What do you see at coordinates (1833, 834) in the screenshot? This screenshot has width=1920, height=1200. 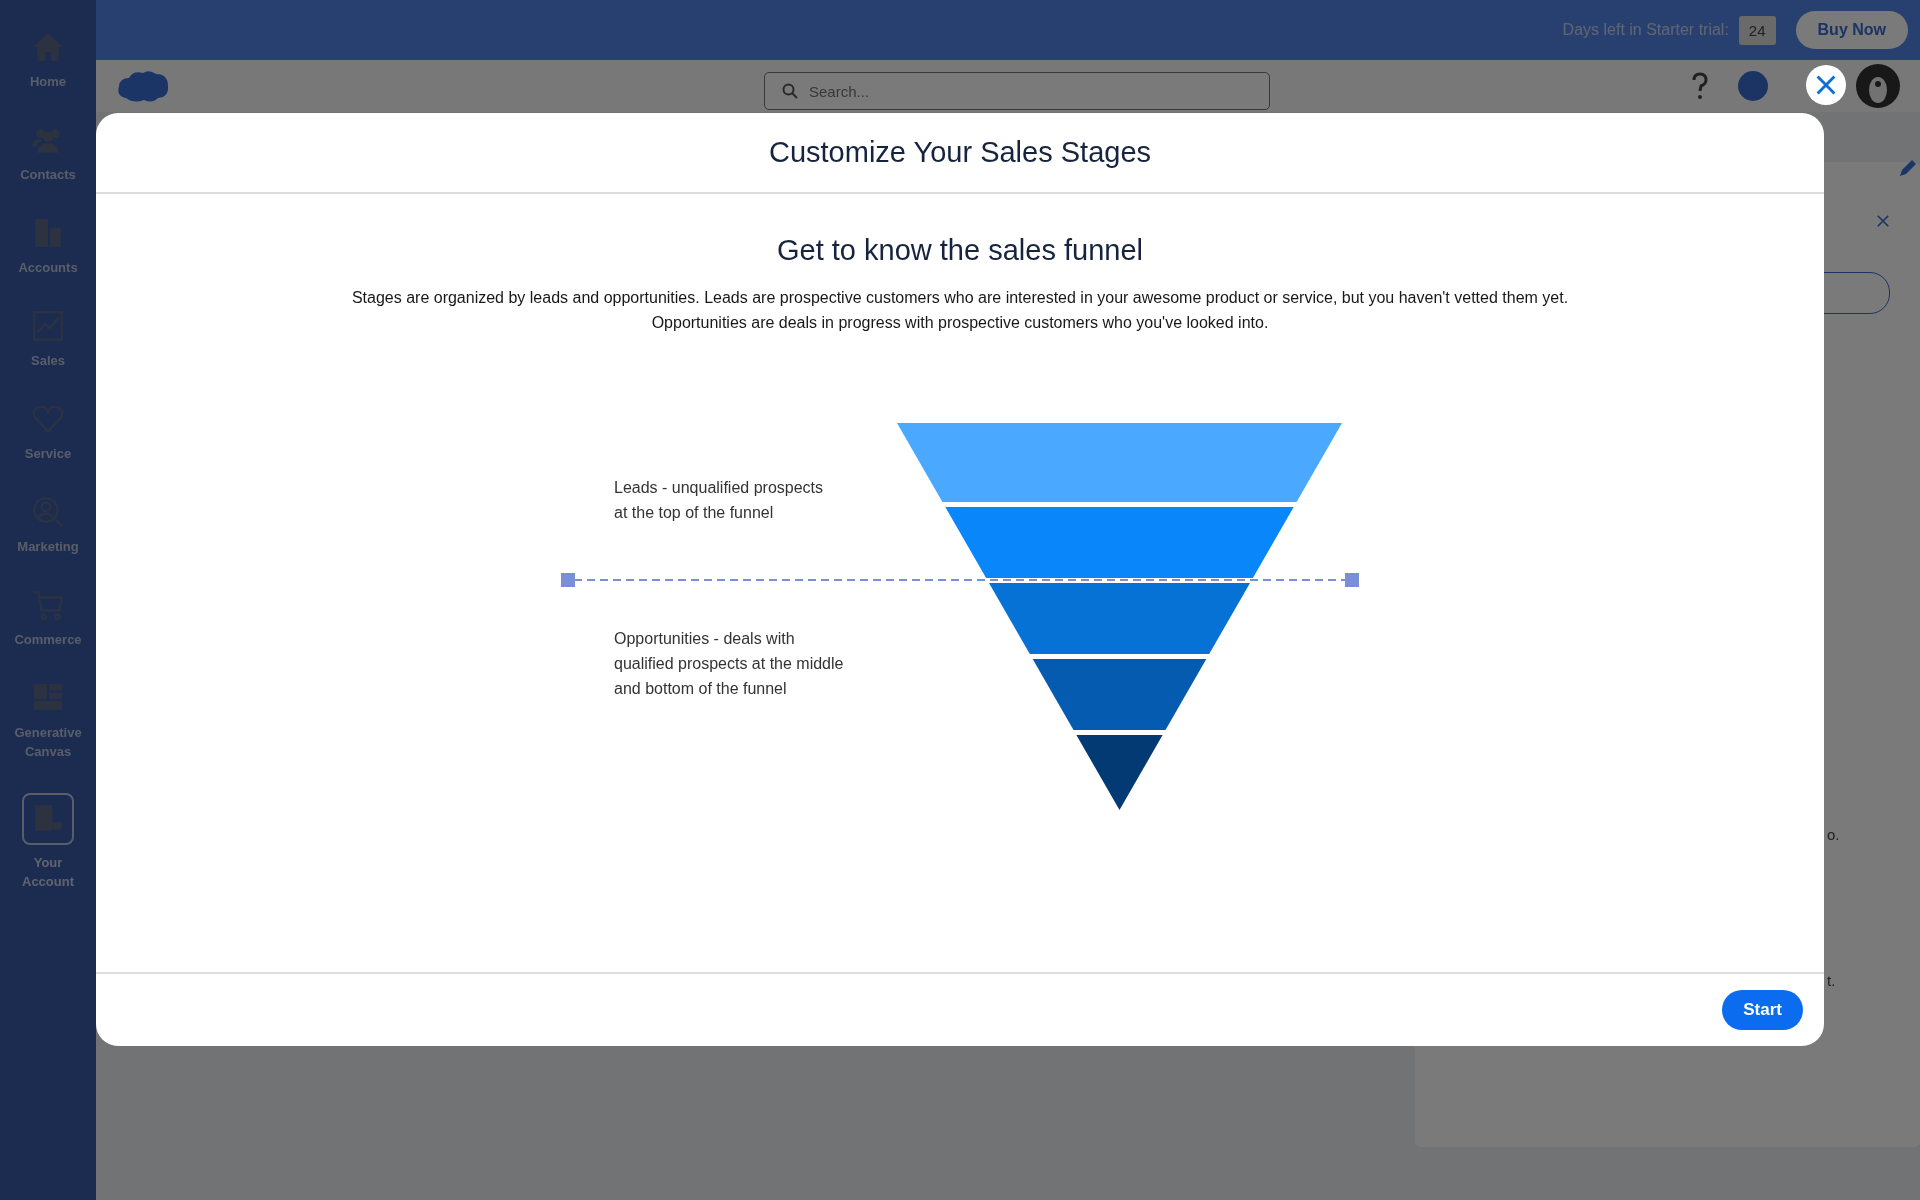 I see `text-fragment: o.` at bounding box center [1833, 834].